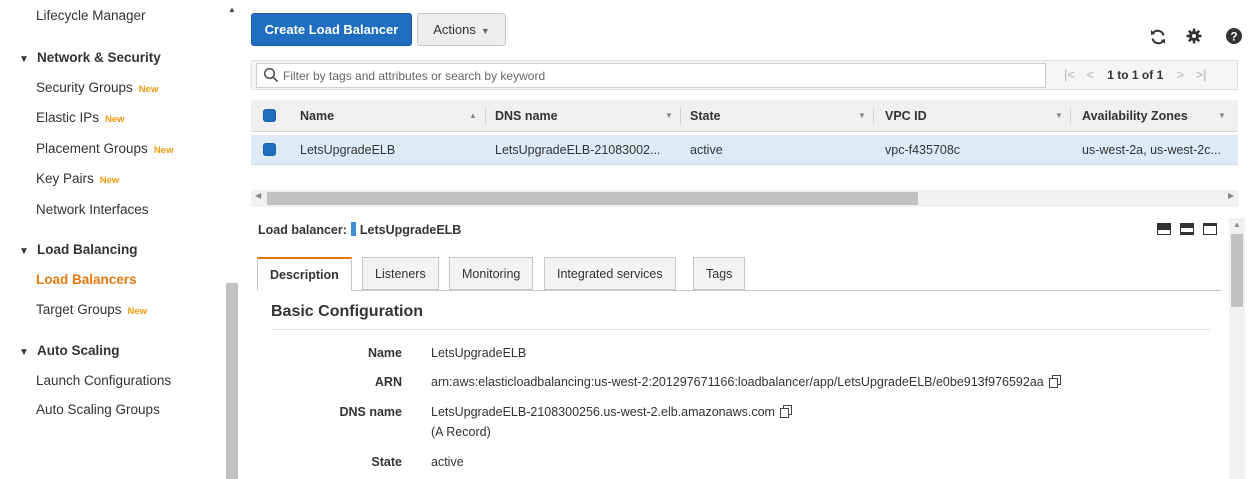 This screenshot has height=479, width=1250. I want to click on row-checkbox, so click(269, 149).